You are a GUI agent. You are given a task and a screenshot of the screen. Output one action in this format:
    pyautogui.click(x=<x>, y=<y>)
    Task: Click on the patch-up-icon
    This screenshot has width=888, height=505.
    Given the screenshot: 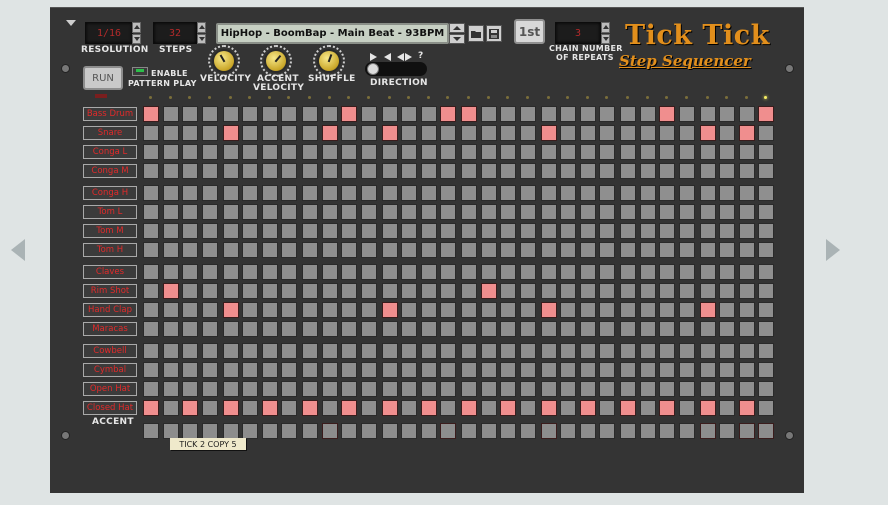 What is the action you would take?
    pyautogui.click(x=457, y=28)
    